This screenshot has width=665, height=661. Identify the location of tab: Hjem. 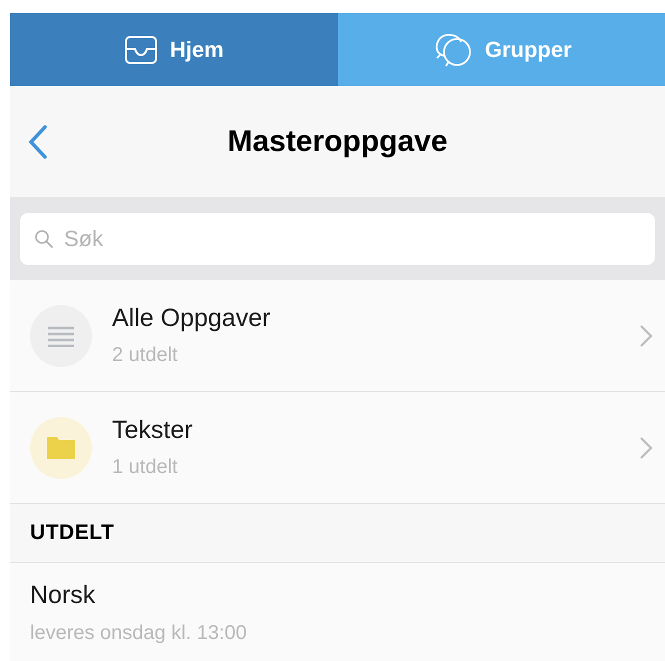
(174, 49).